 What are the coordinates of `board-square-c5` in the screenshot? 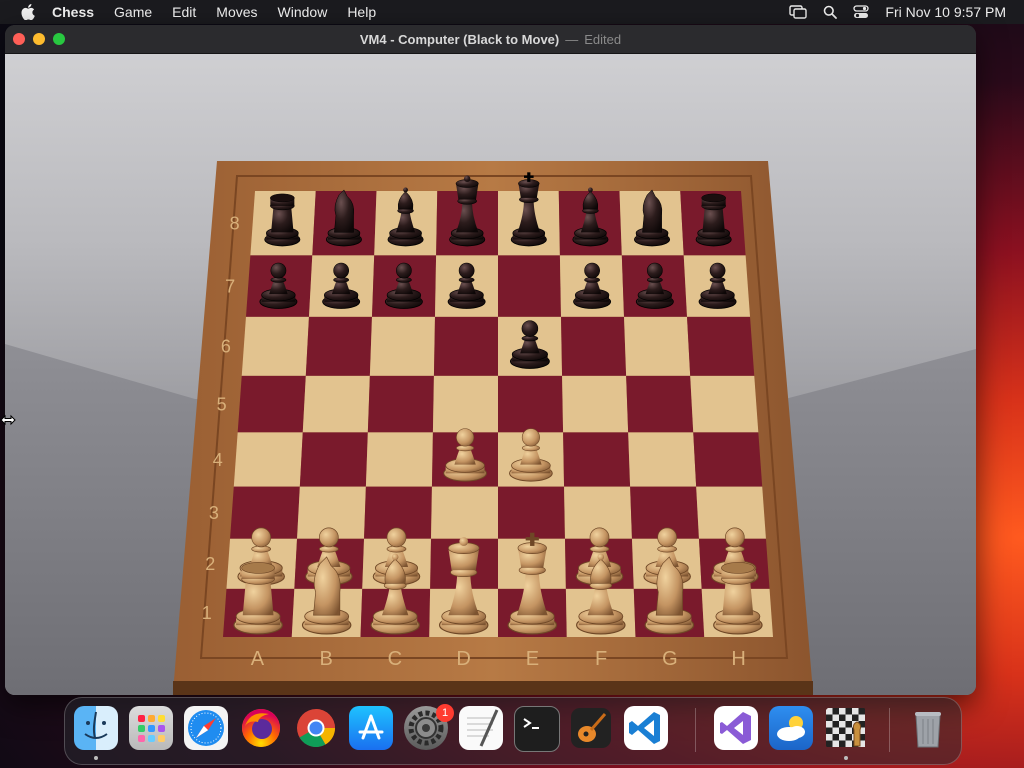 It's located at (400, 404).